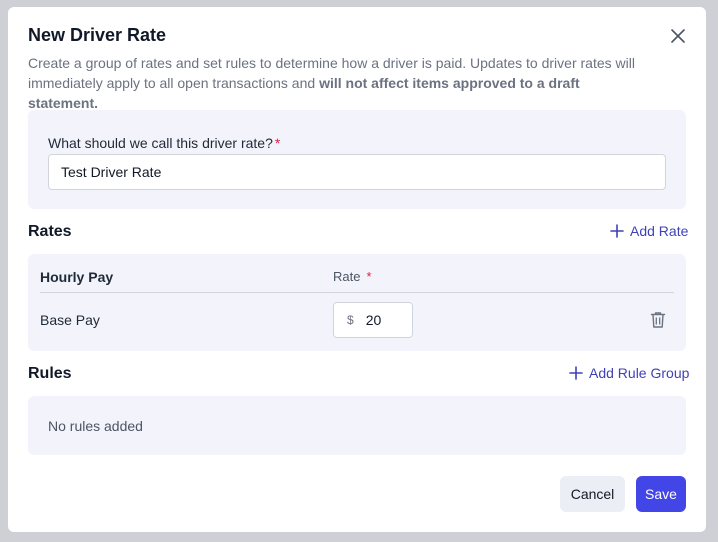 The width and height of the screenshot is (718, 542). I want to click on close-icon, so click(678, 36).